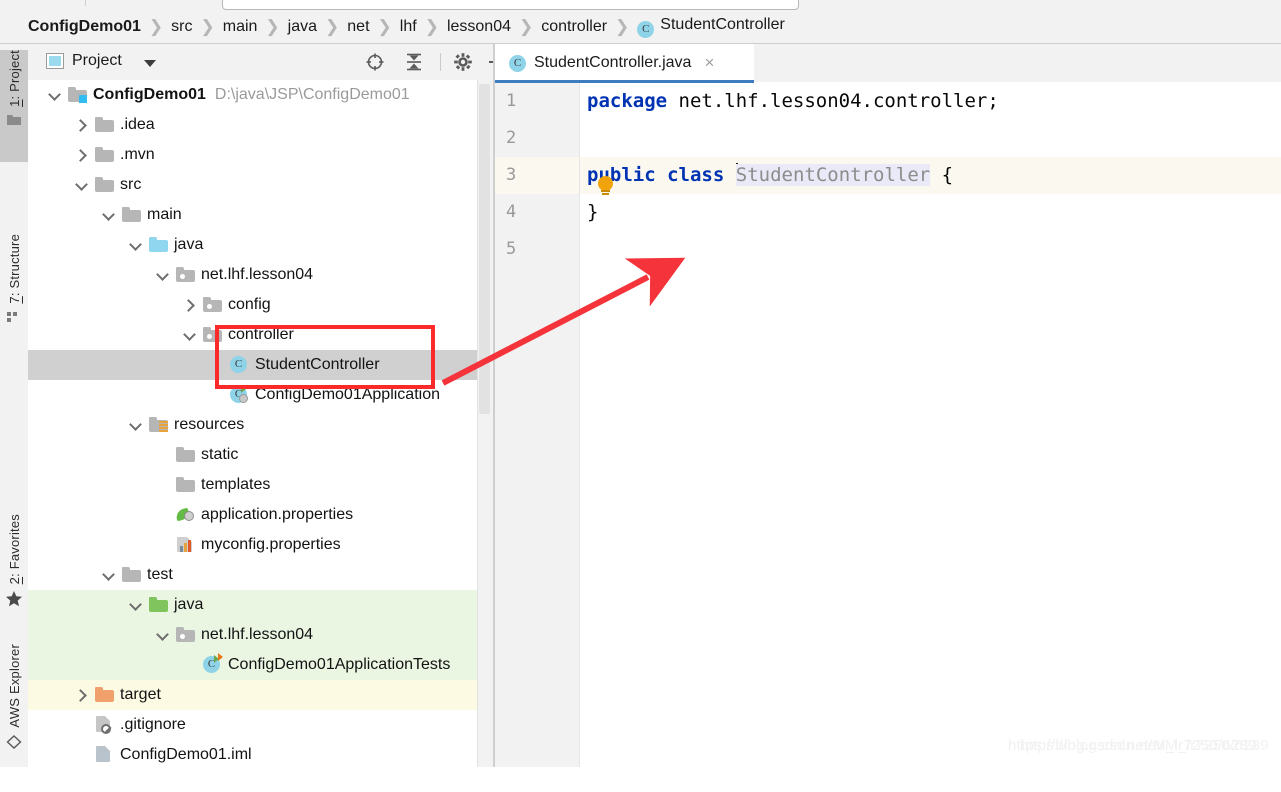 This screenshot has width=1281, height=792. I want to click on breadcrumb-item-main: main, so click(240, 27).